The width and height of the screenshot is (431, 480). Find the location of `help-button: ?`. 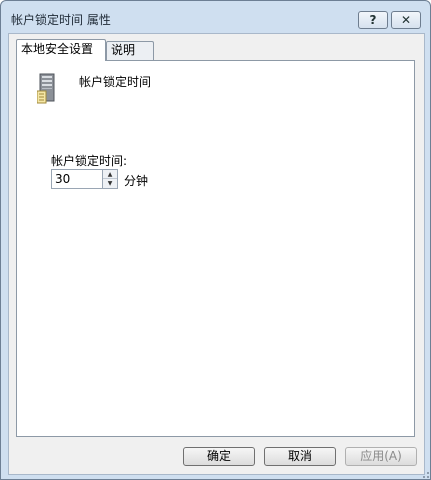

help-button: ? is located at coordinates (373, 20).